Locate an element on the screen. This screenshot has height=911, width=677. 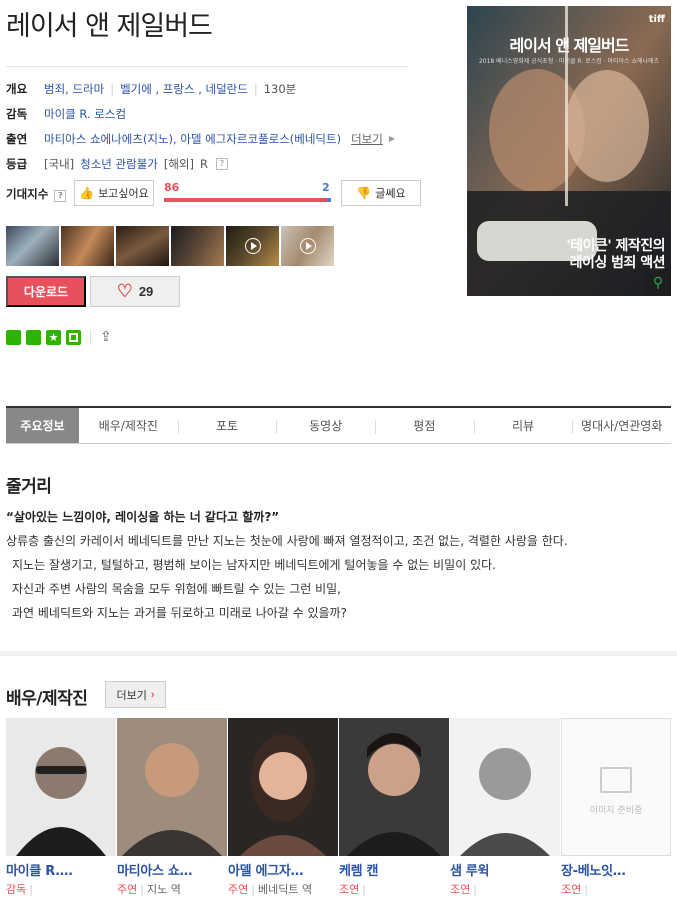
synopsis-heading: 줄거리 is located at coordinates (29, 487).